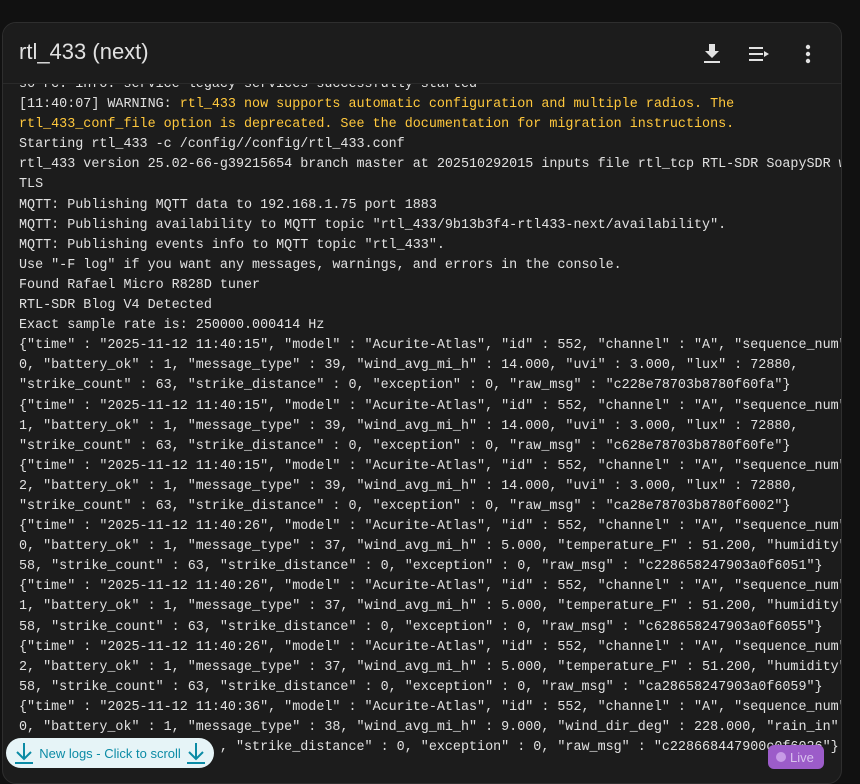  I want to click on log-line: TLS, so click(430, 185).